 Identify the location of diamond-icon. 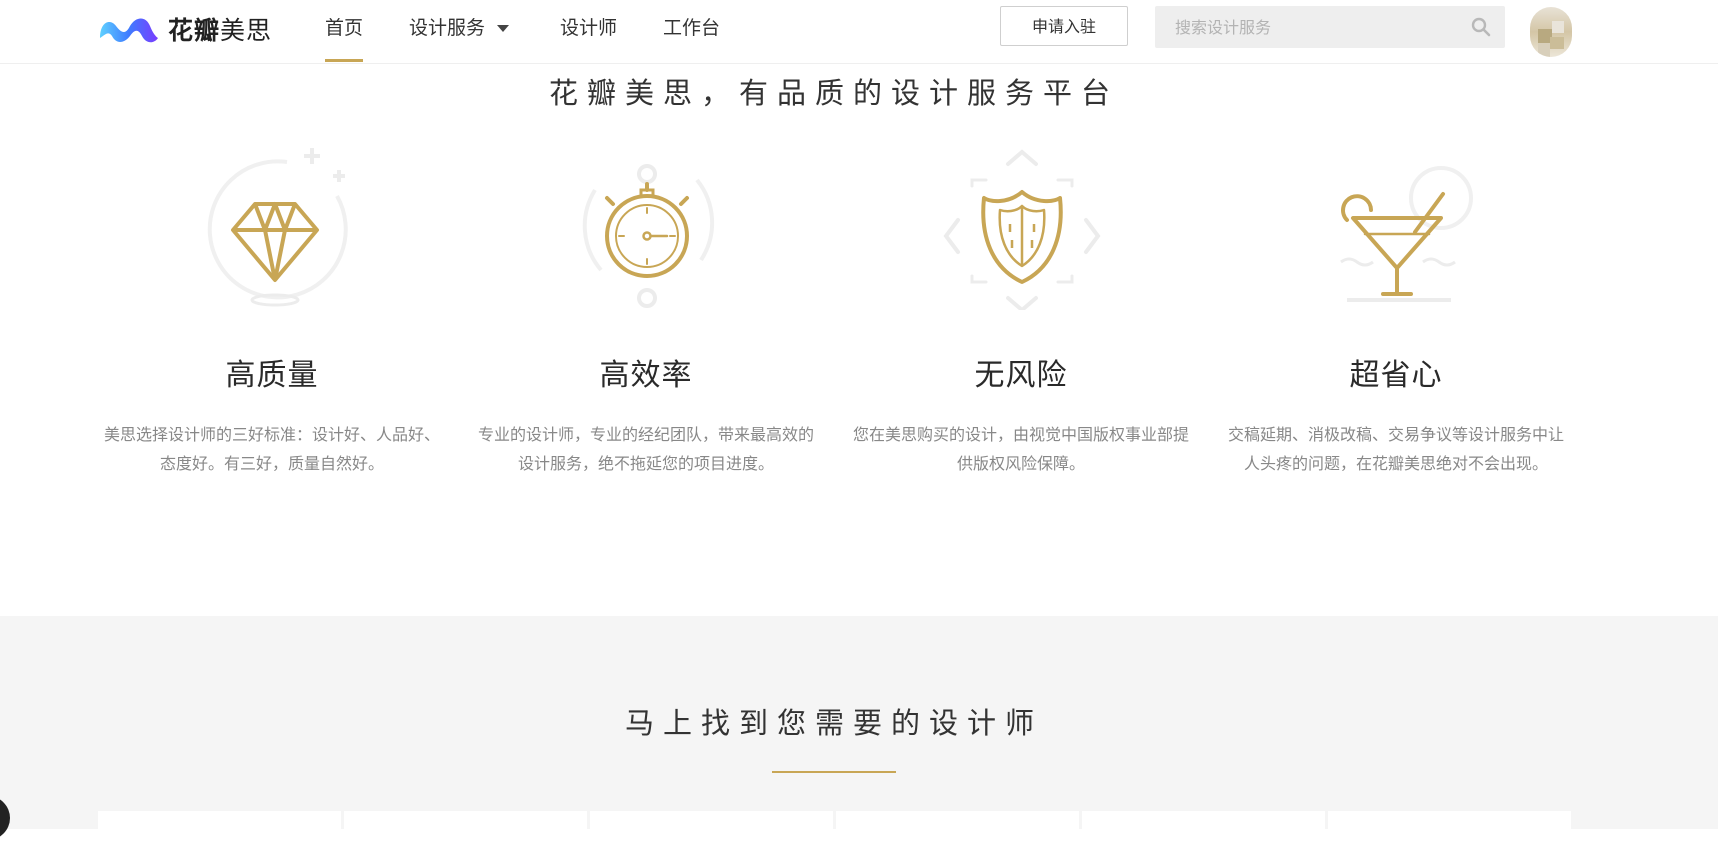
(277, 227).